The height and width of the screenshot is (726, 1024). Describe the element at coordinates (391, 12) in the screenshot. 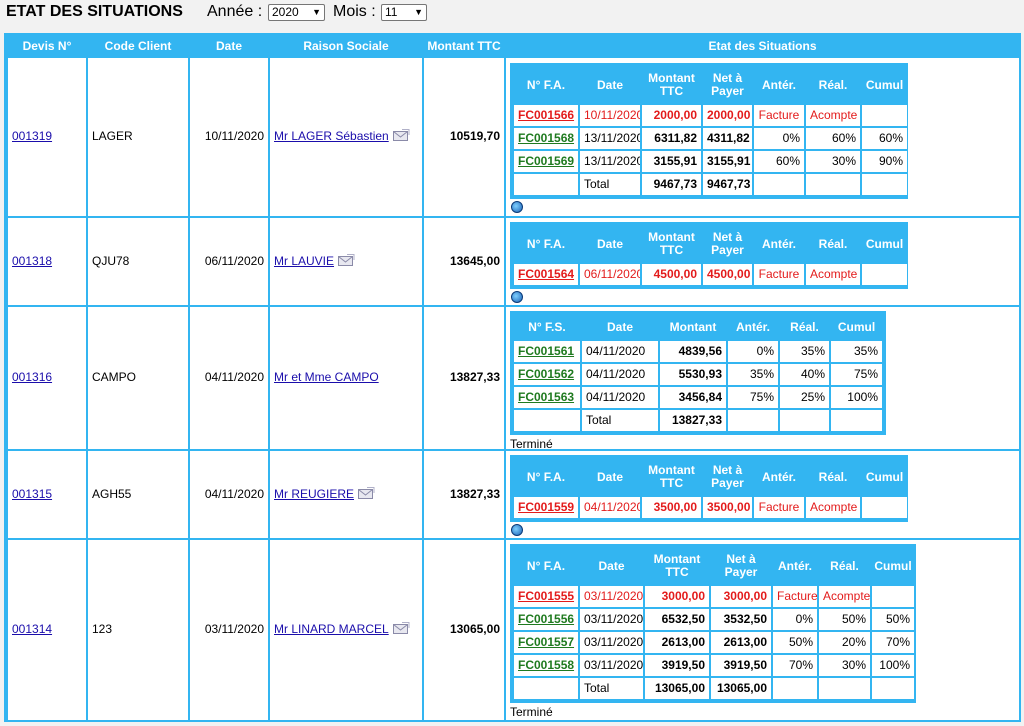

I see `mois-select-value: 11` at that location.